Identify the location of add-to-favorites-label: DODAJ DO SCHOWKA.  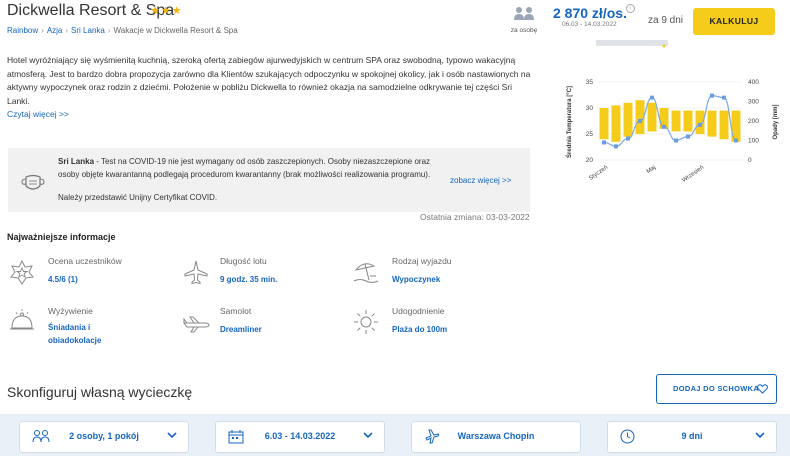
(716, 388).